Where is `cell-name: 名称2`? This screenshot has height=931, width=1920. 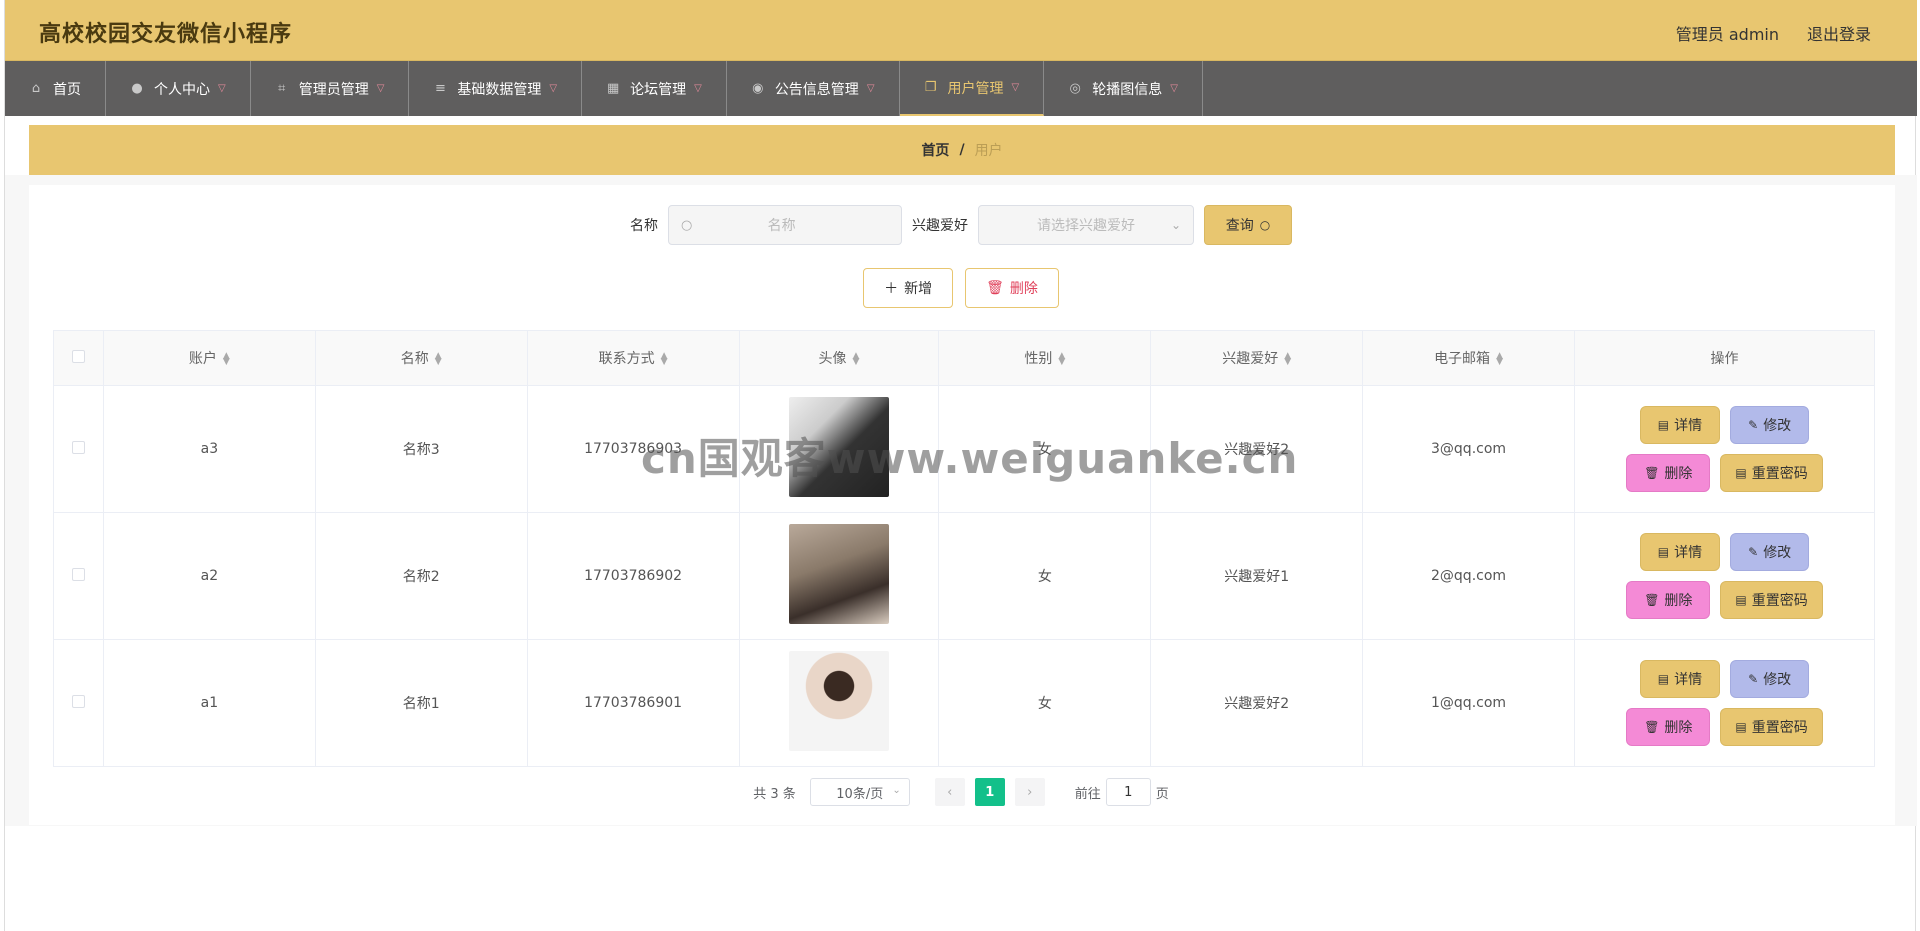 cell-name: 名称2 is located at coordinates (421, 576).